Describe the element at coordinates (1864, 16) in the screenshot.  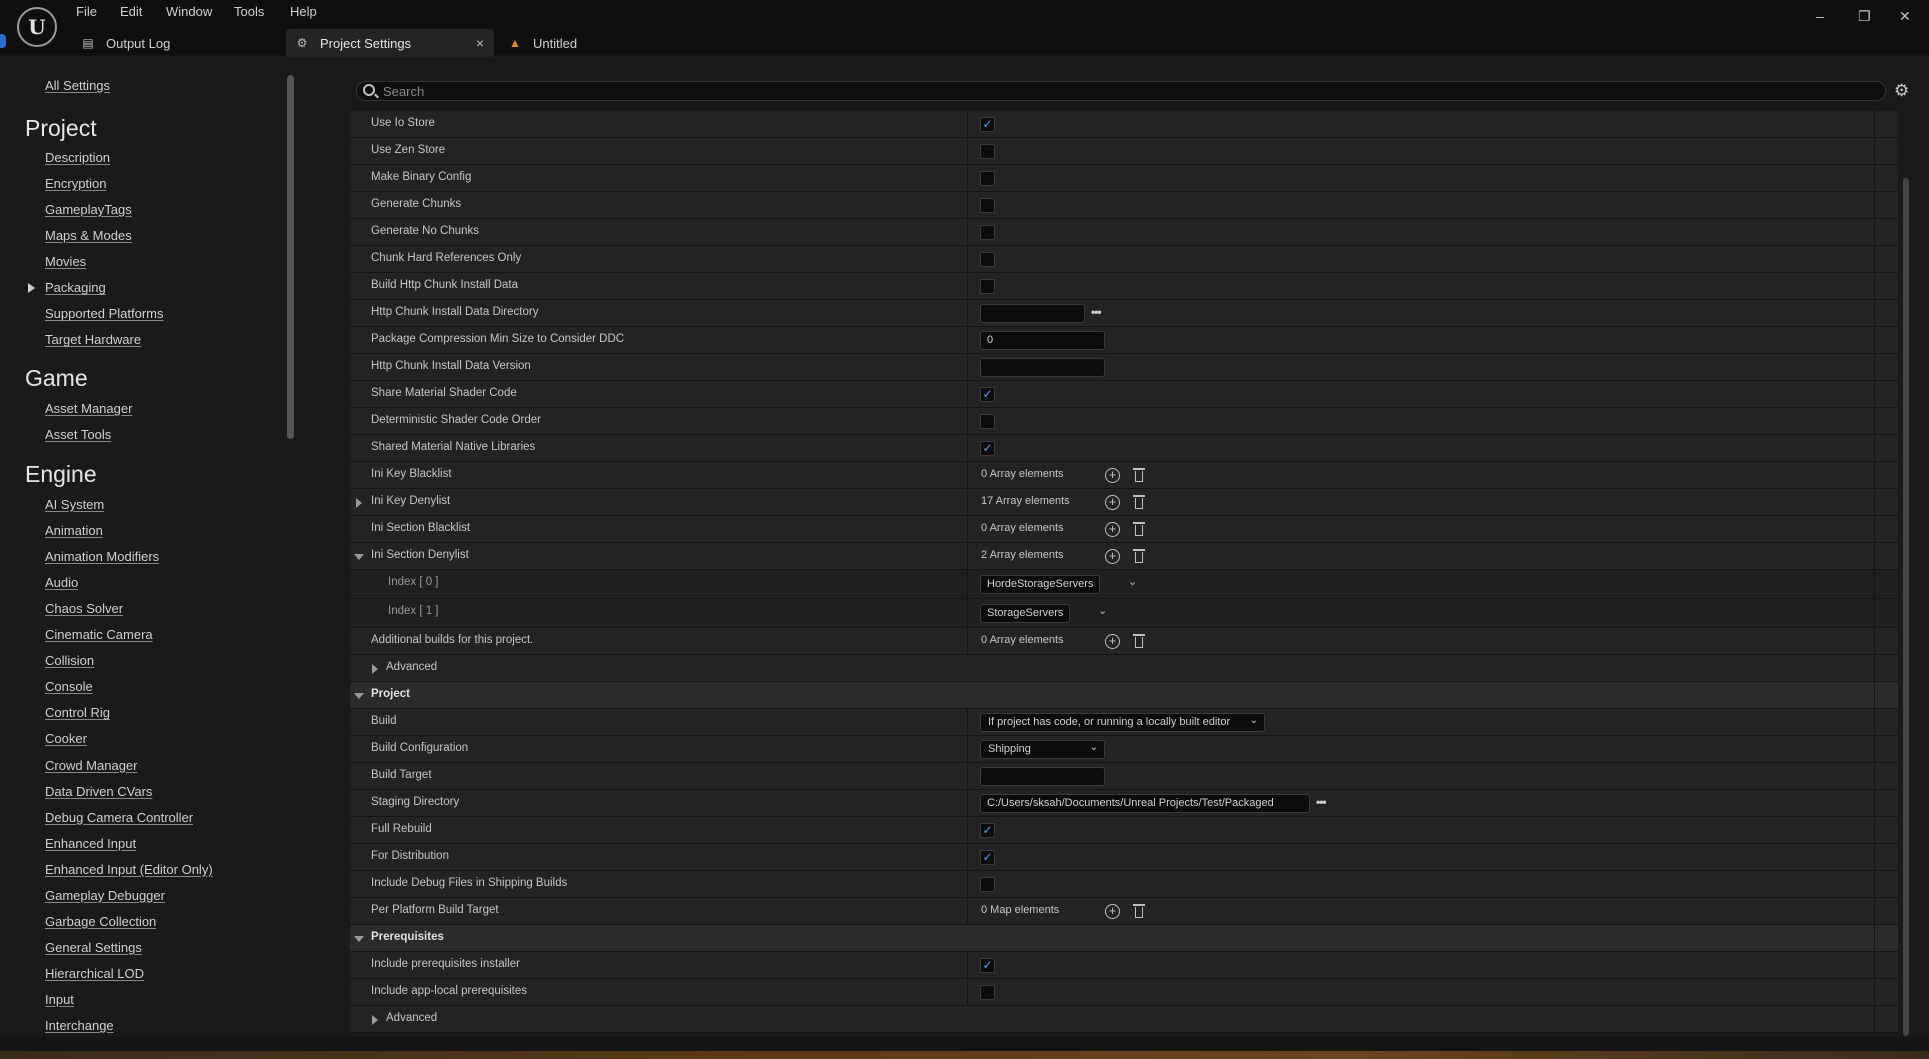
I see `restore-button: ❐` at that location.